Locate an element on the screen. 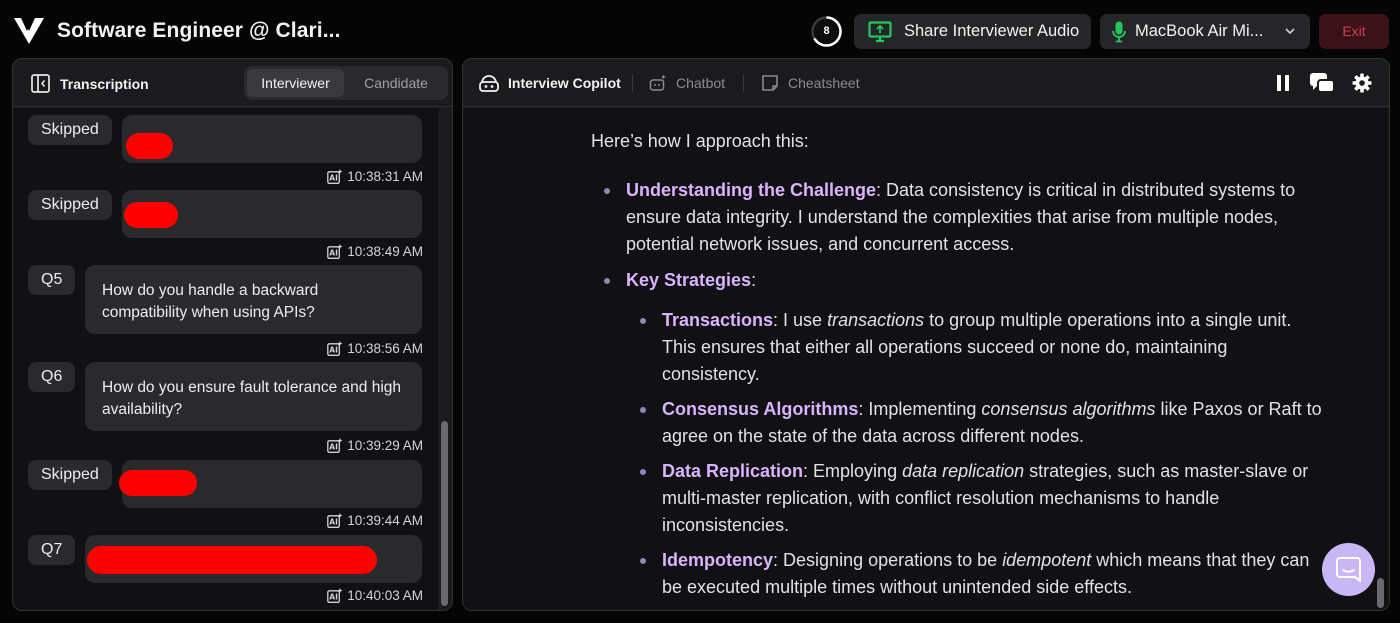 The width and height of the screenshot is (1400, 623). copilot-robot-icon is located at coordinates (489, 83).